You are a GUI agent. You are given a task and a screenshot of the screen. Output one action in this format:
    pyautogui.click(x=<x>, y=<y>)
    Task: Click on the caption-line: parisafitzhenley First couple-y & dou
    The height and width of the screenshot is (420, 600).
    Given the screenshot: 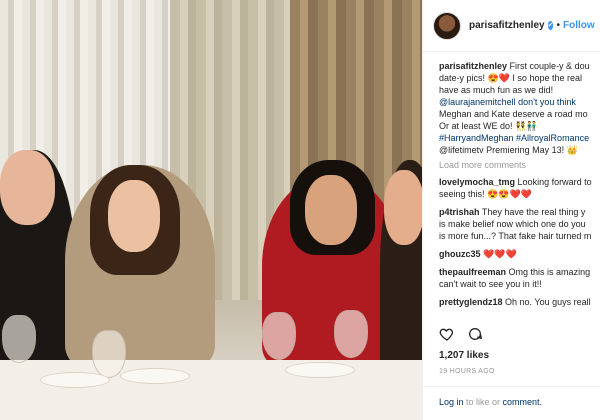 What is the action you would take?
    pyautogui.click(x=519, y=66)
    